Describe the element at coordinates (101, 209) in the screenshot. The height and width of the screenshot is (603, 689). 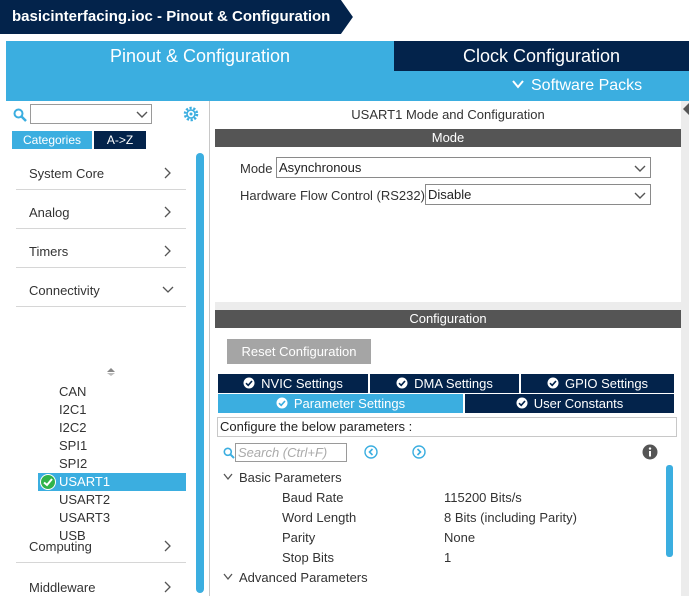
I see `category-analog: Analog` at that location.